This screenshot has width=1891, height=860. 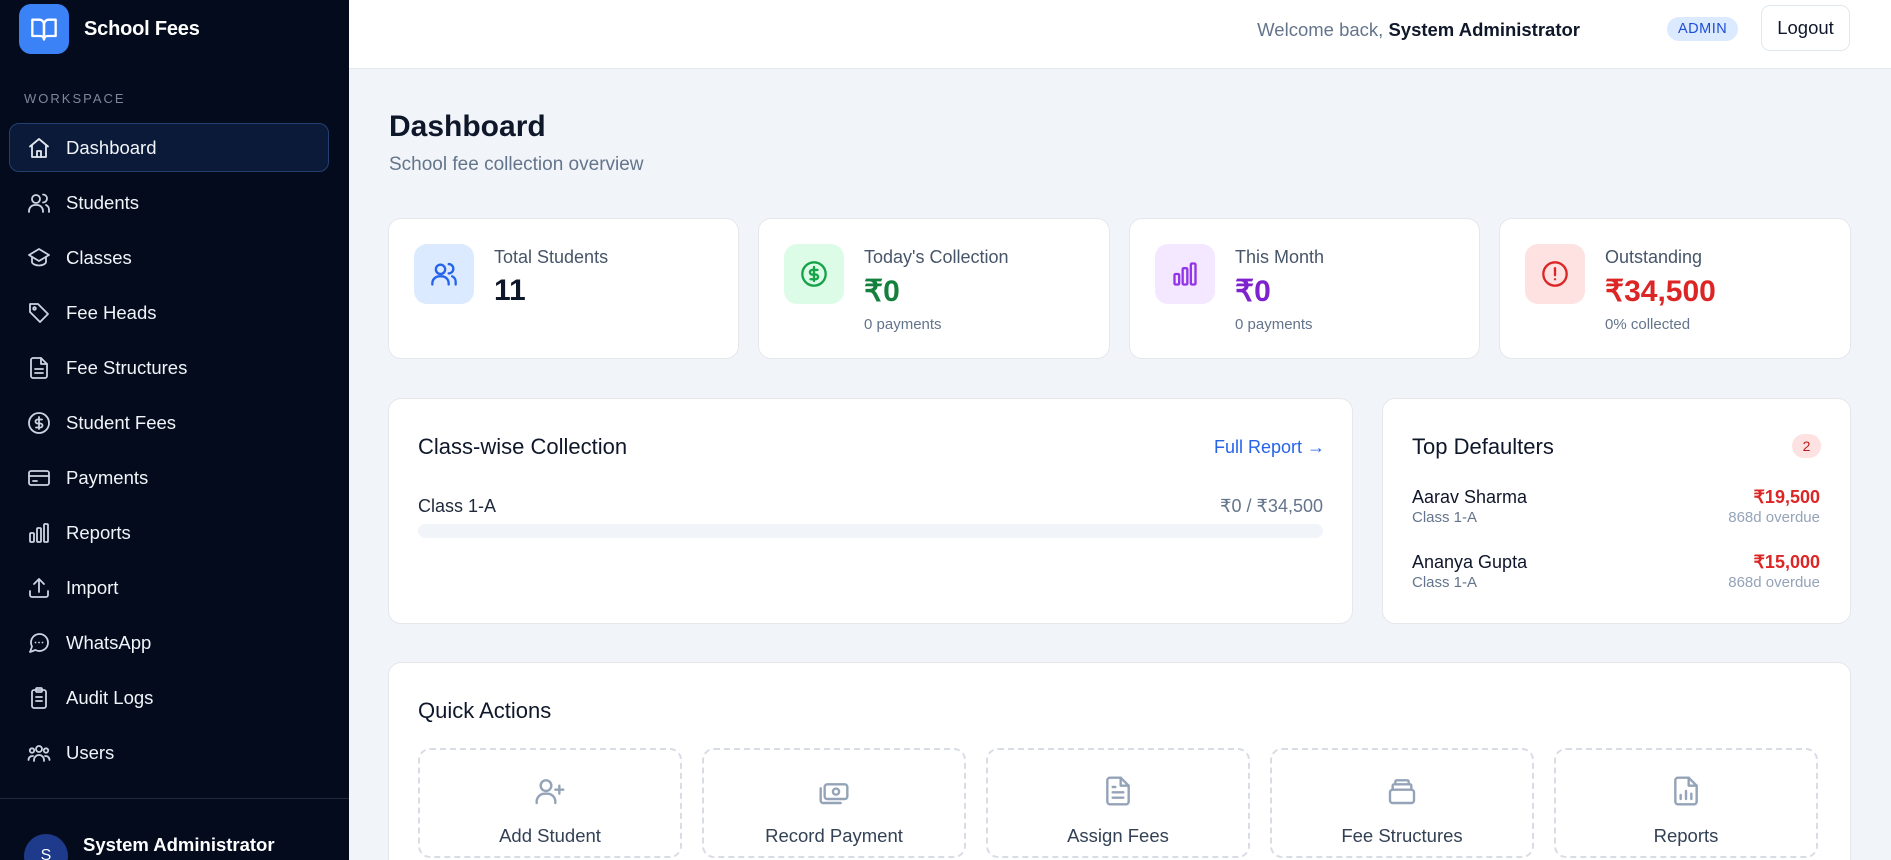 I want to click on credit-card-icon, so click(x=39, y=477).